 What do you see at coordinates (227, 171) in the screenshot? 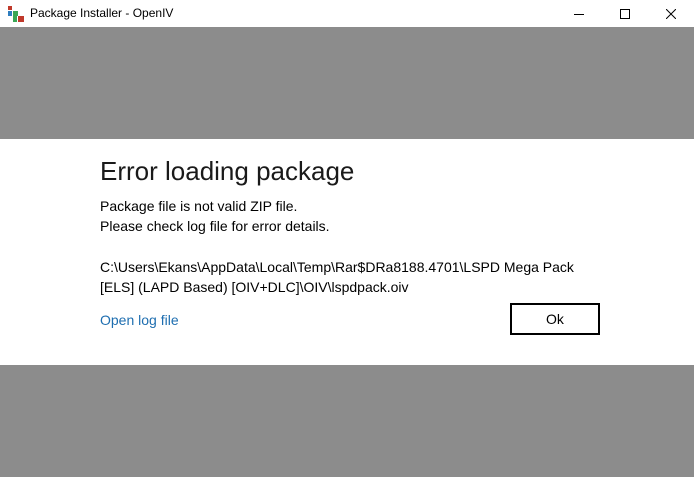
I see `dialog-heading: Error loading package` at bounding box center [227, 171].